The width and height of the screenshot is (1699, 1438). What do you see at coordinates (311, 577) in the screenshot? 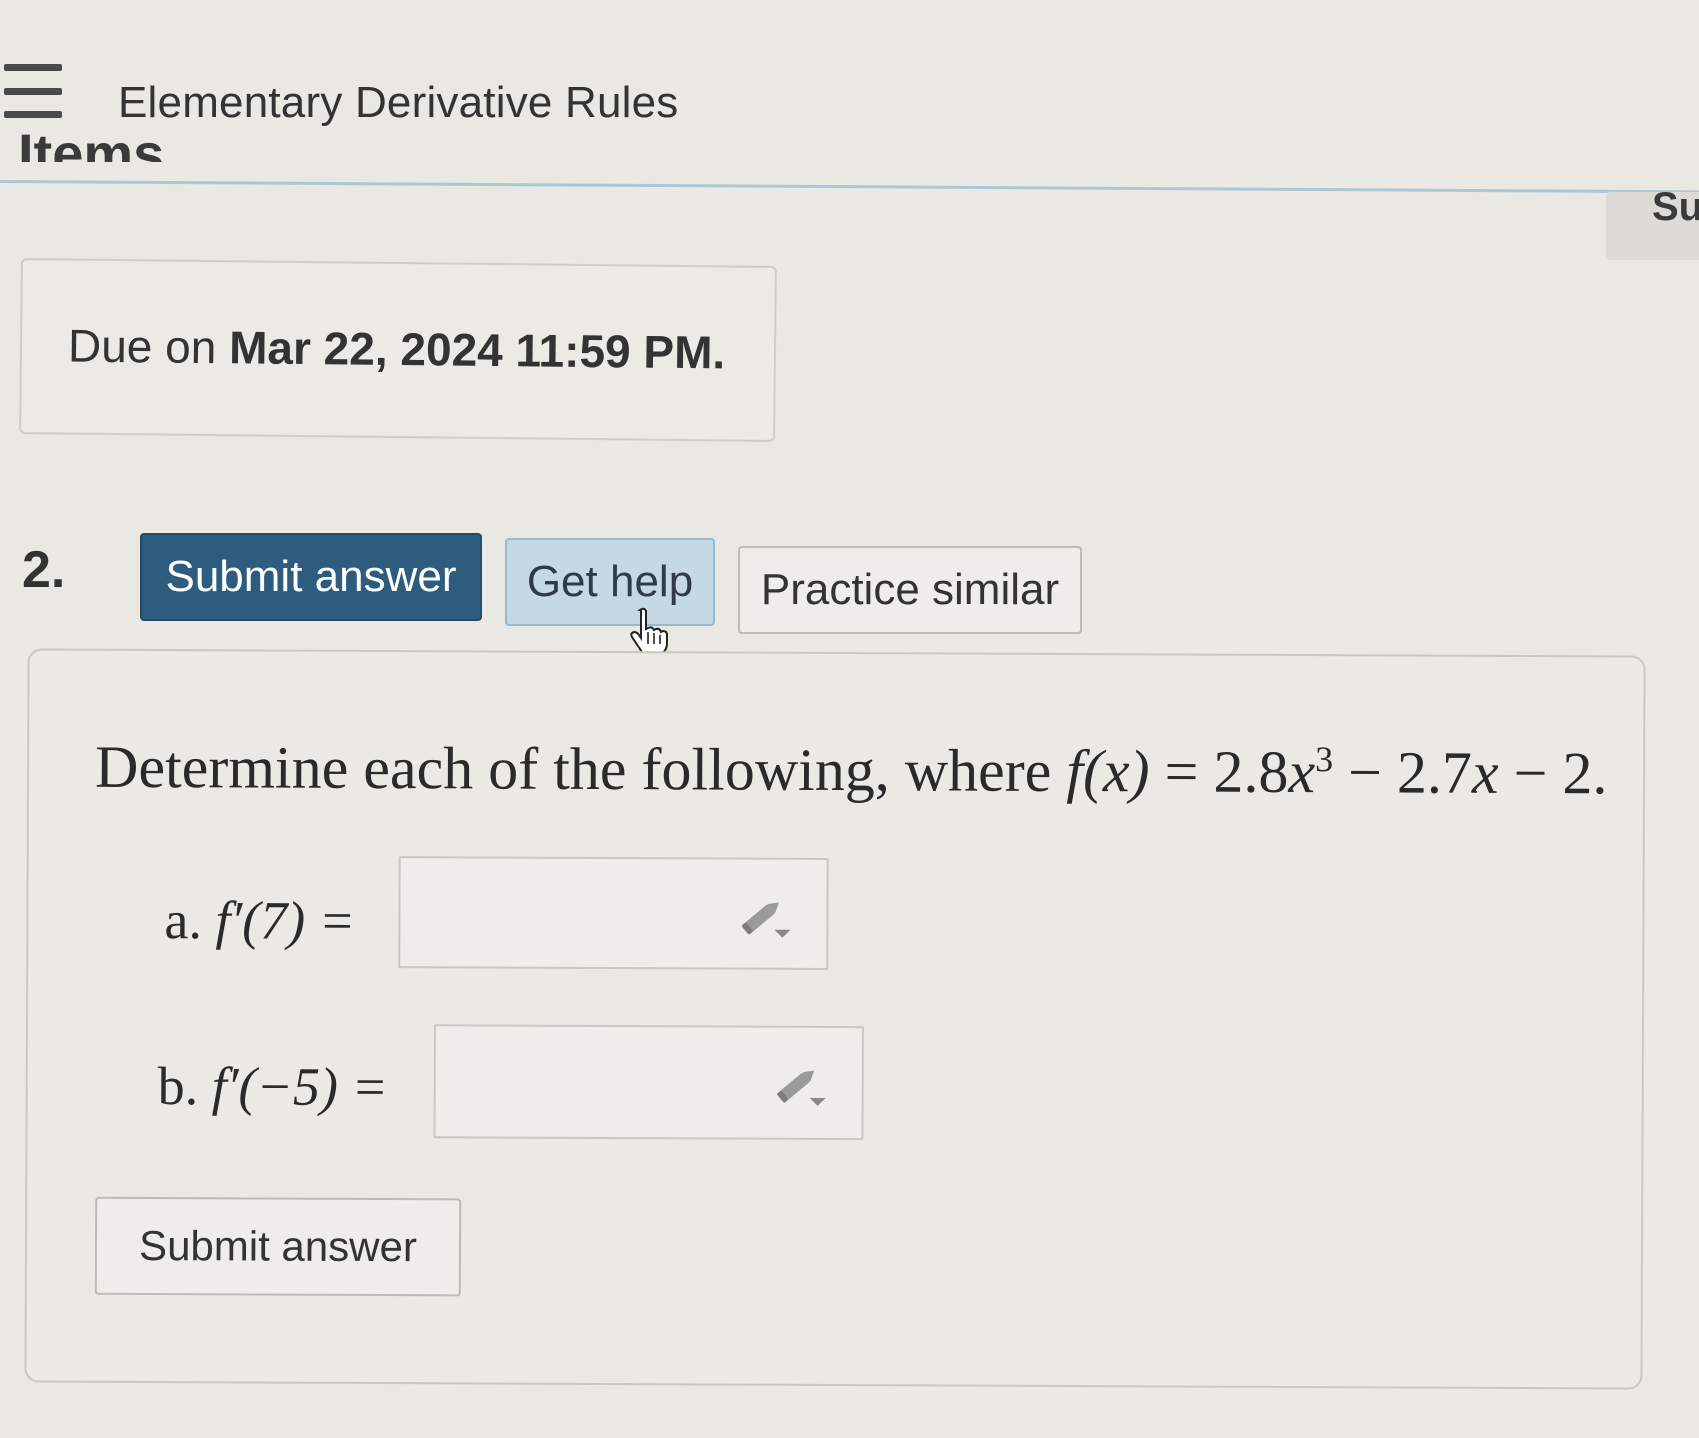
I see `submit-answer-button: Submit answer` at bounding box center [311, 577].